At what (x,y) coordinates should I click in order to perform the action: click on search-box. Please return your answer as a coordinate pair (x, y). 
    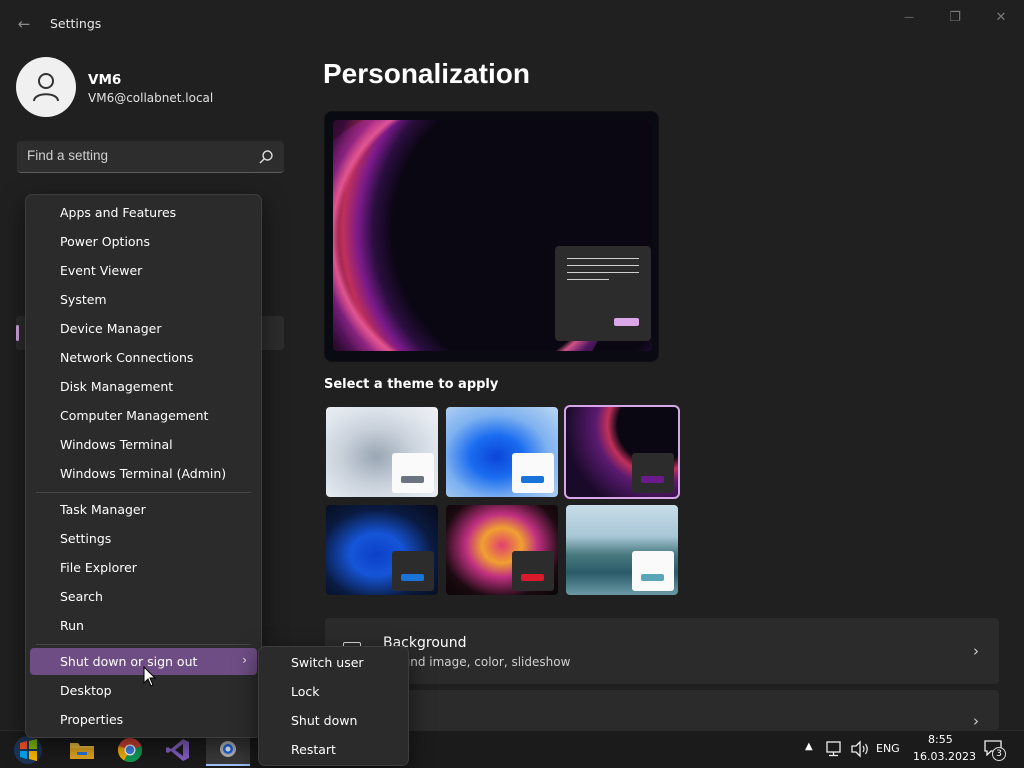
    Looking at the image, I should click on (150, 157).